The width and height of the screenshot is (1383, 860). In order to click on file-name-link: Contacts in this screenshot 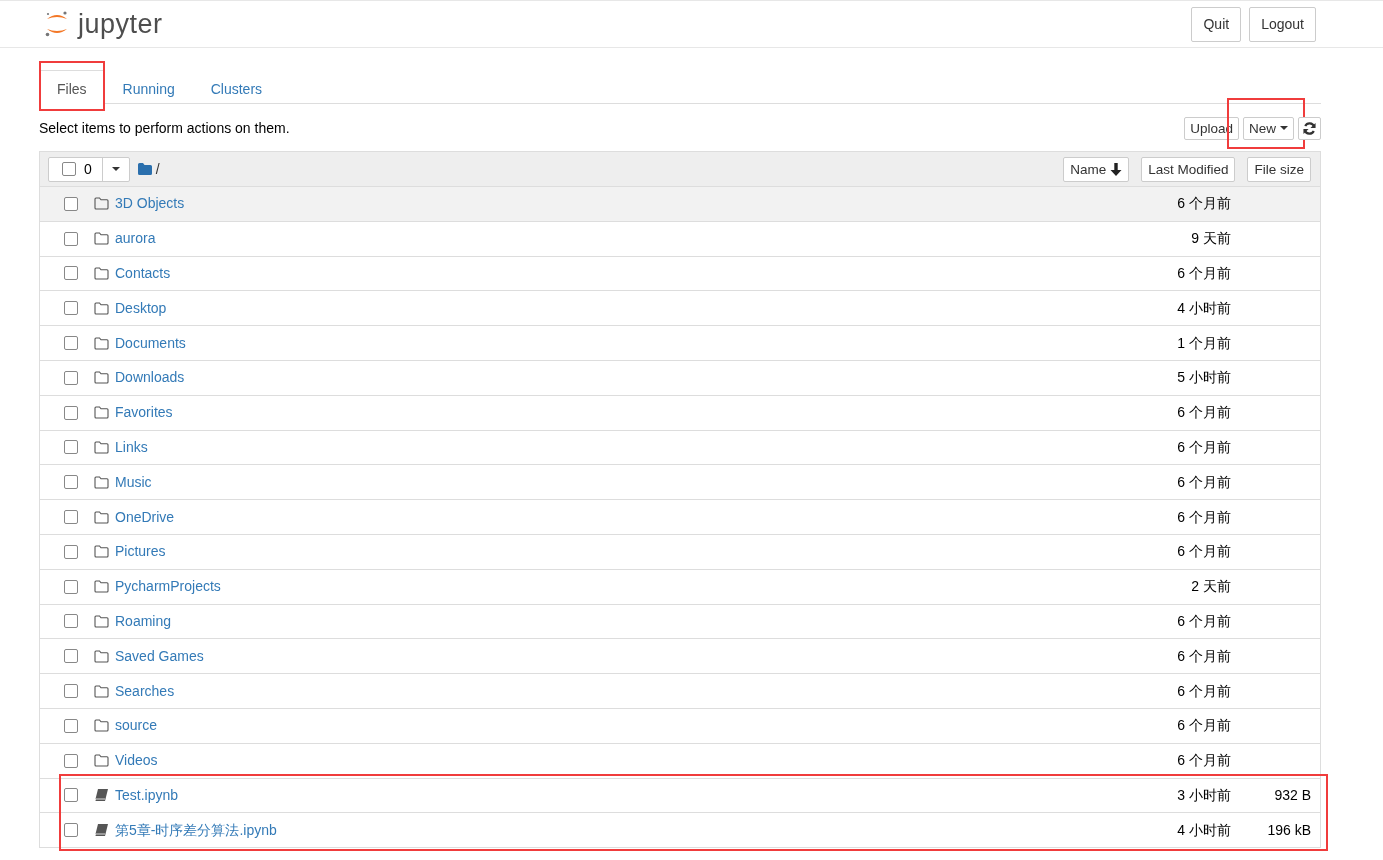, I will do `click(143, 273)`.